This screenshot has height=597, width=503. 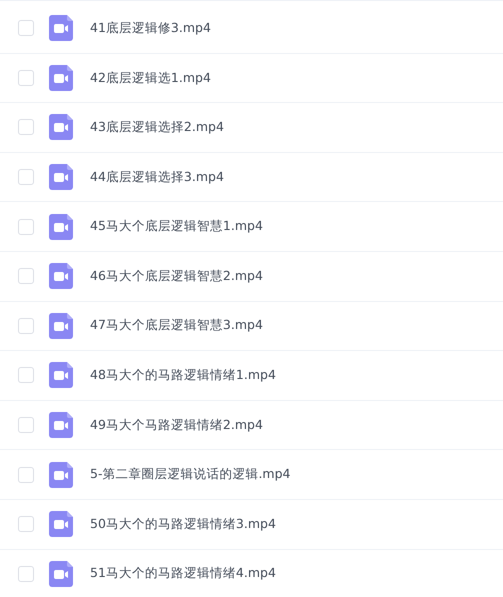 I want to click on file-name: 46马大个底层逻辑智慧2.mp4, so click(x=176, y=276).